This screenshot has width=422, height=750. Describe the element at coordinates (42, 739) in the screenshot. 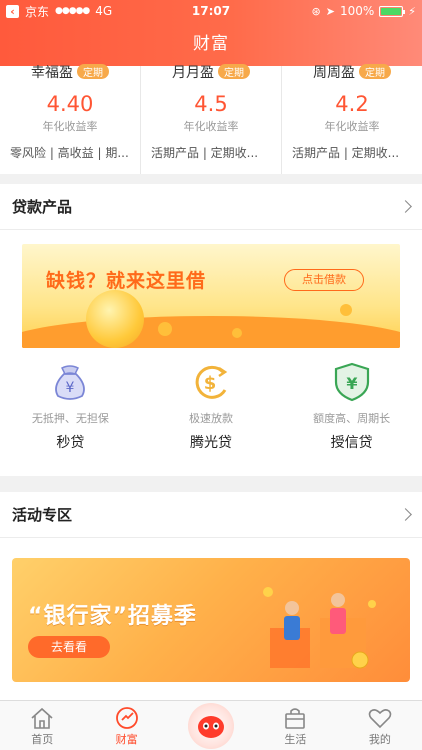

I see `tab-label: 首页` at that location.